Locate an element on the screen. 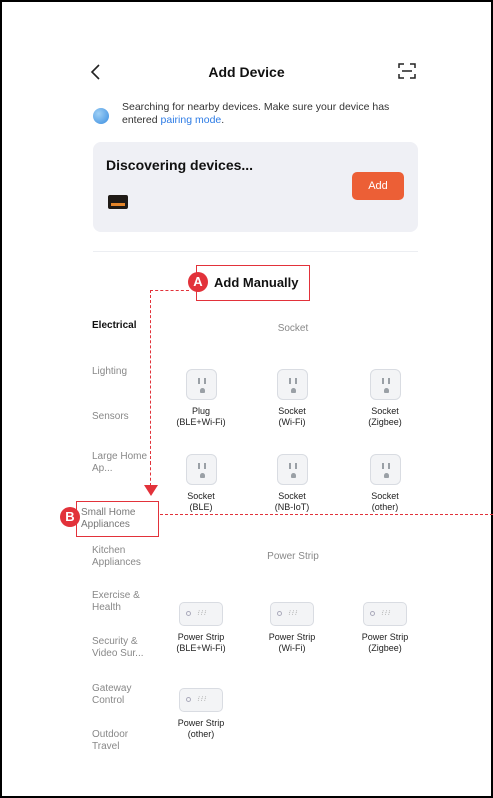  device-name: Plug is located at coordinates (200, 411).